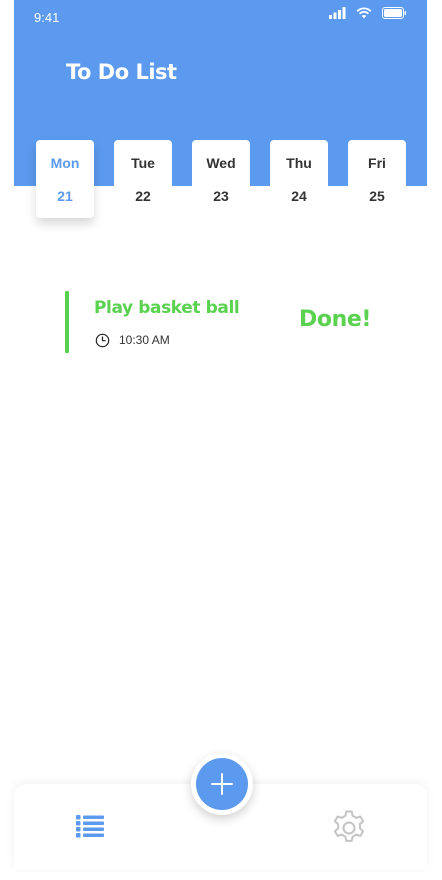 The width and height of the screenshot is (442, 880). I want to click on task-item: Play basket ball 10:30 AM Done!, so click(225, 322).